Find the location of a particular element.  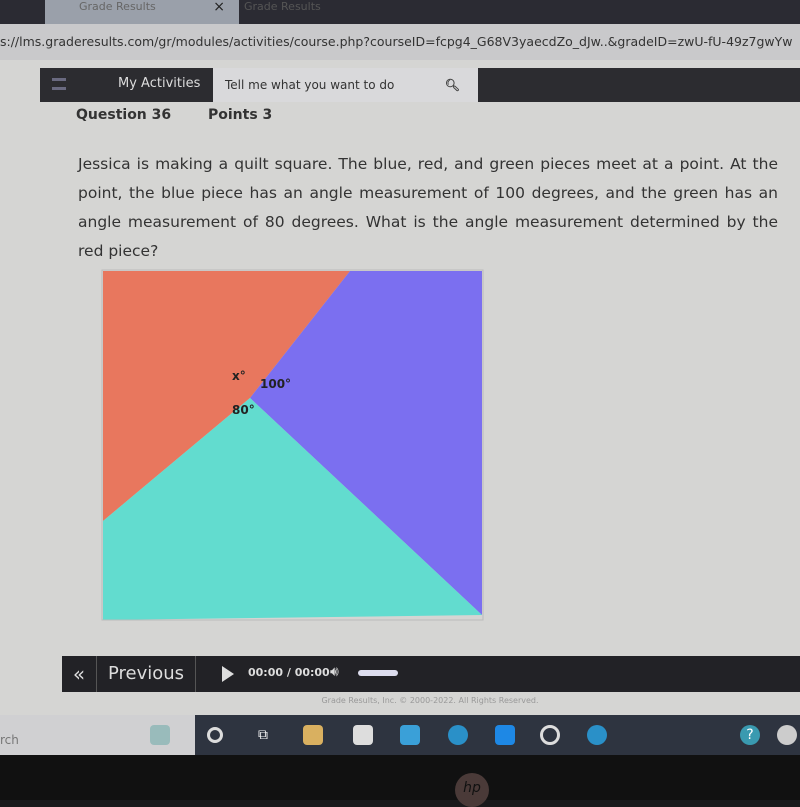

search-icon: 🔍︎ is located at coordinates (452, 85).